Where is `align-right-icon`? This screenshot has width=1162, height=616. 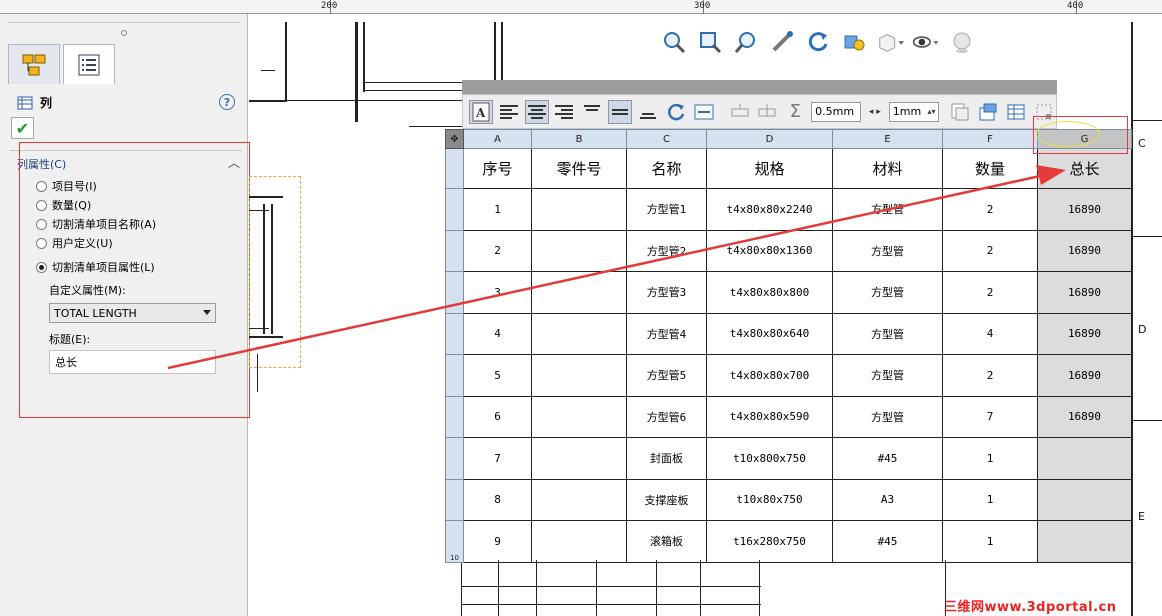
align-right-icon is located at coordinates (565, 112).